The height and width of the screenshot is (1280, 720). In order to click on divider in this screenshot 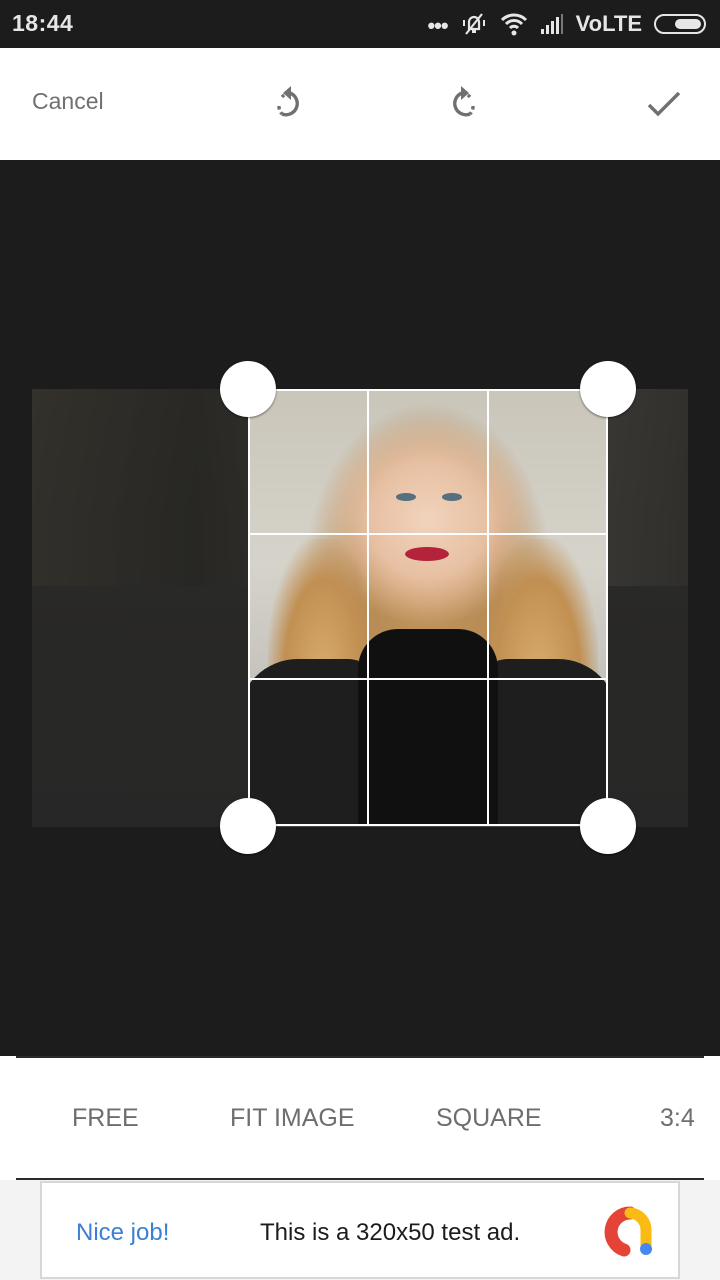, I will do `click(360, 1057)`.